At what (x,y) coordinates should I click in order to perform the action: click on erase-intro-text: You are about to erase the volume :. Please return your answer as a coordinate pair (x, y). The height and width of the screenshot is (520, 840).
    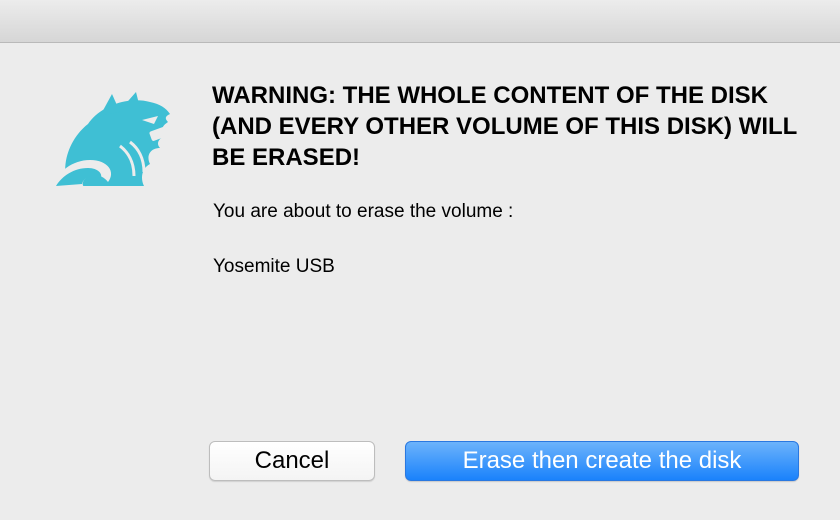
    Looking at the image, I should click on (363, 211).